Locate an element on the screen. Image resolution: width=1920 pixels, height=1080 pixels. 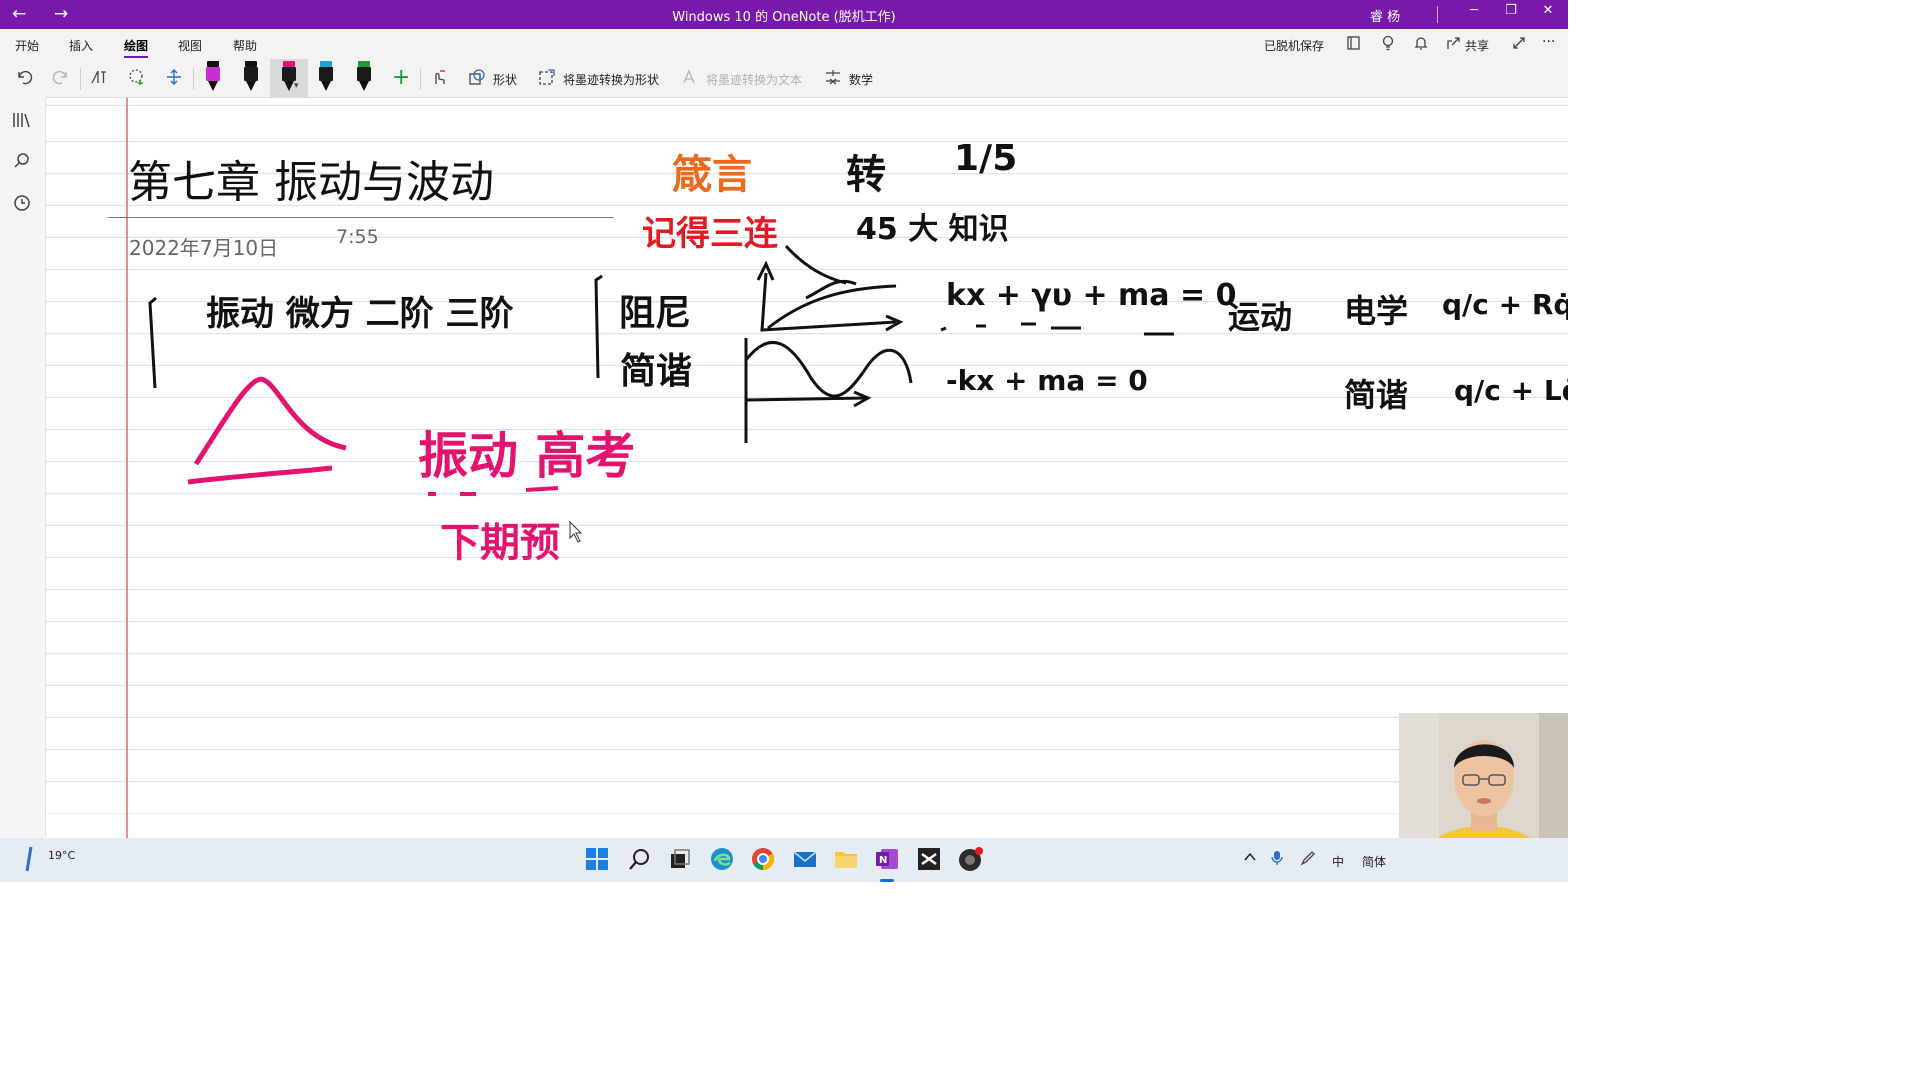
ink-damped-curve is located at coordinates (832, 287).